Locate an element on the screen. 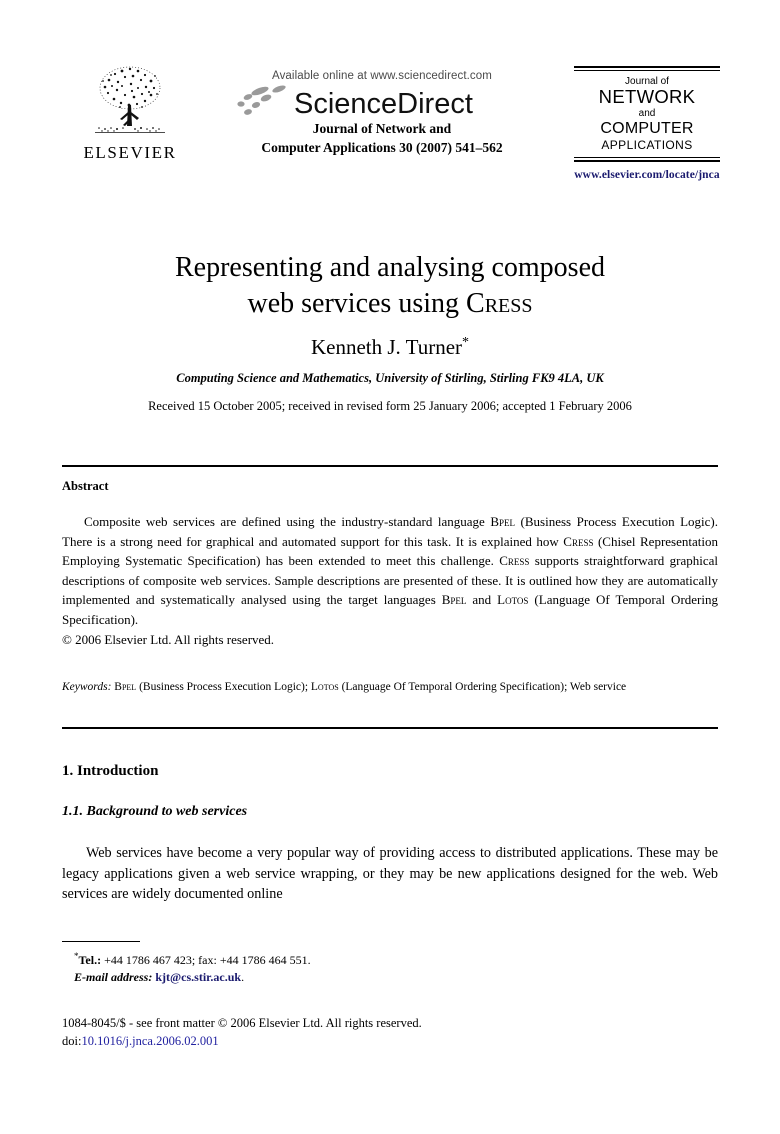 The width and height of the screenshot is (780, 1134). author-footnote-marker: * is located at coordinates (466, 342).